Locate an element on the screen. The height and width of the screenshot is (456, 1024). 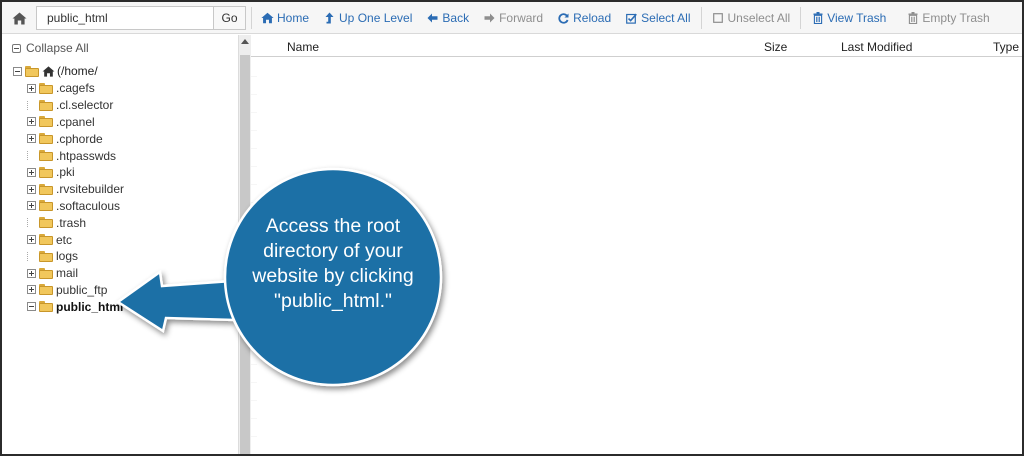
tree-item: .htpasswds is located at coordinates (75, 155).